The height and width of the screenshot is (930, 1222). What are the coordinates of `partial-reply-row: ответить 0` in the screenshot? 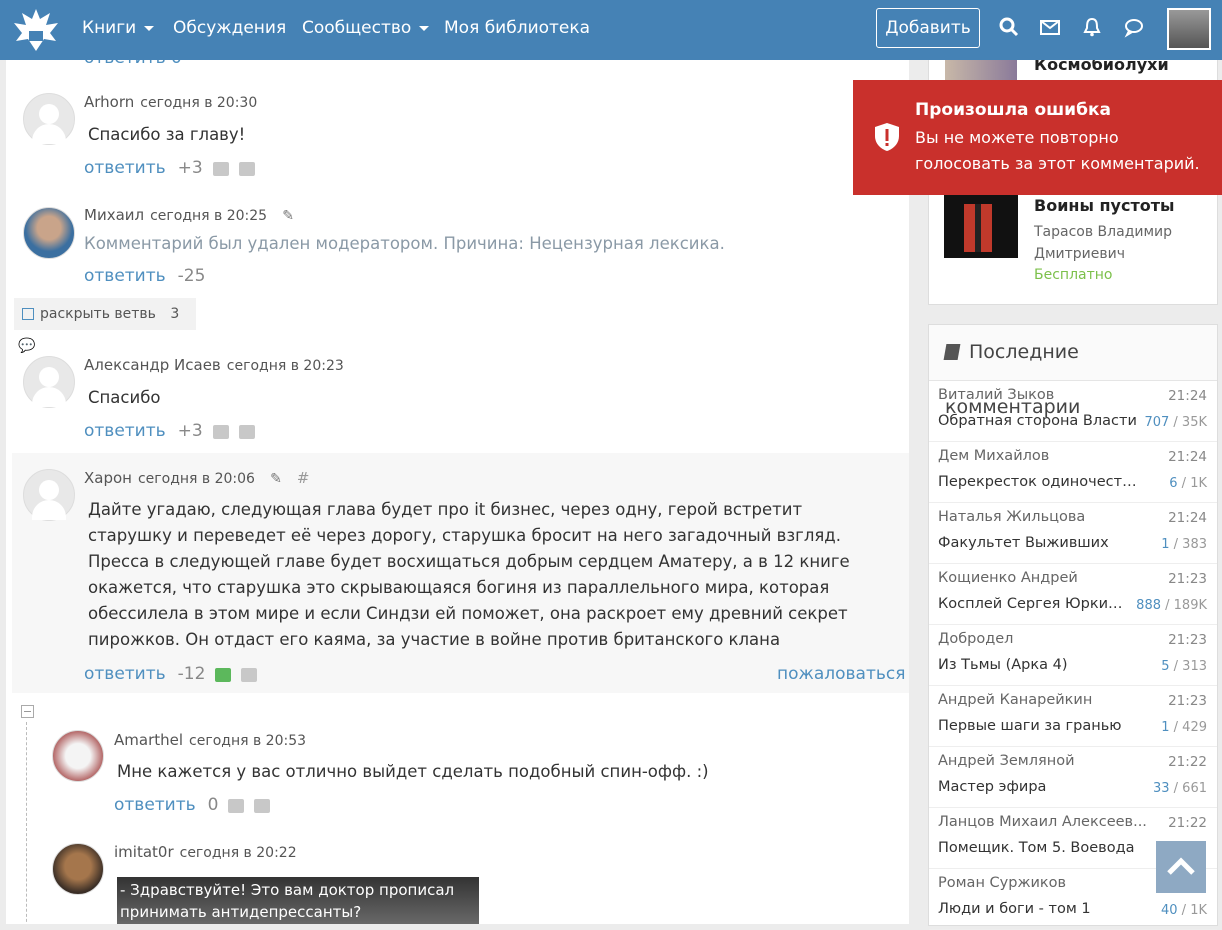 It's located at (133, 64).